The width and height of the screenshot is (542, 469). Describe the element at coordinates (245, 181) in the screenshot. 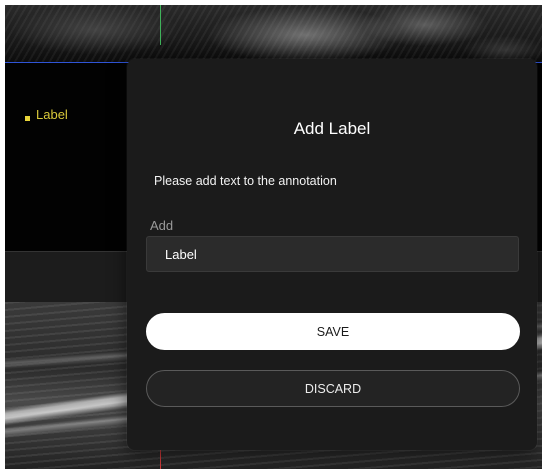

I see `dialog-subtitle: Please add text to the annotation` at that location.